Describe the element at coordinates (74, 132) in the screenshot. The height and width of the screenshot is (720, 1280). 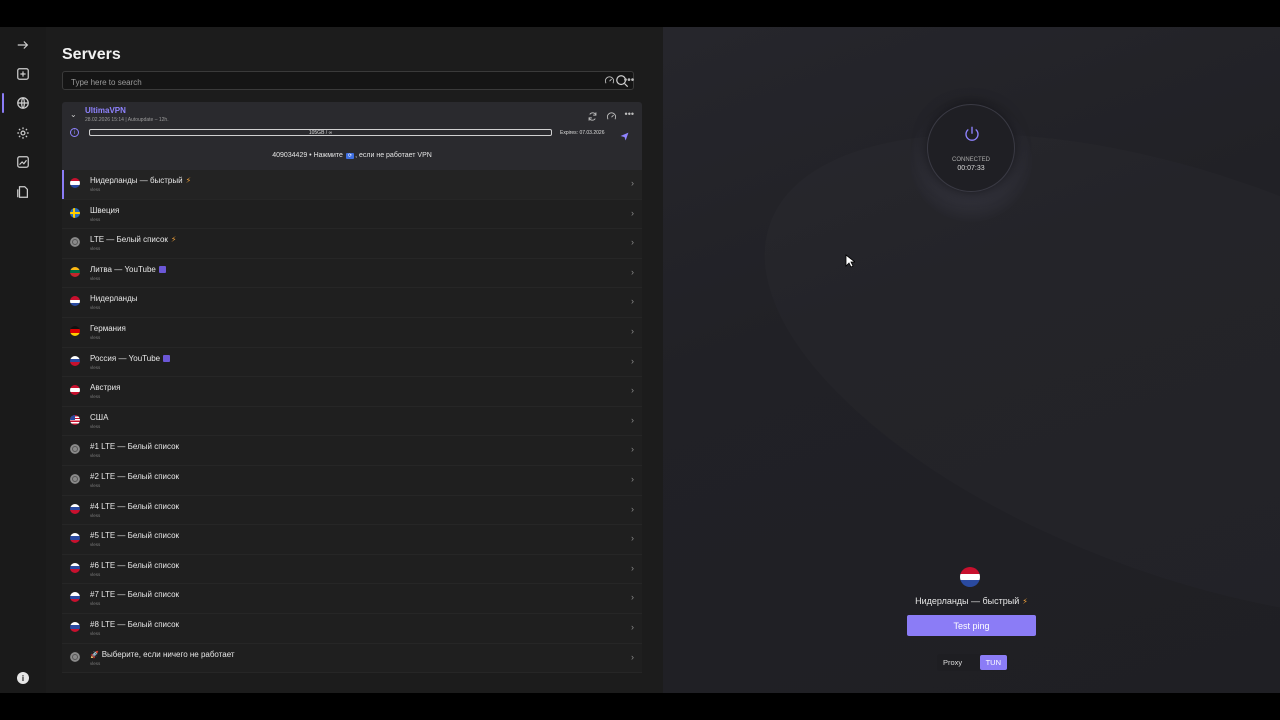
I see `subscription-info-icon: i` at that location.